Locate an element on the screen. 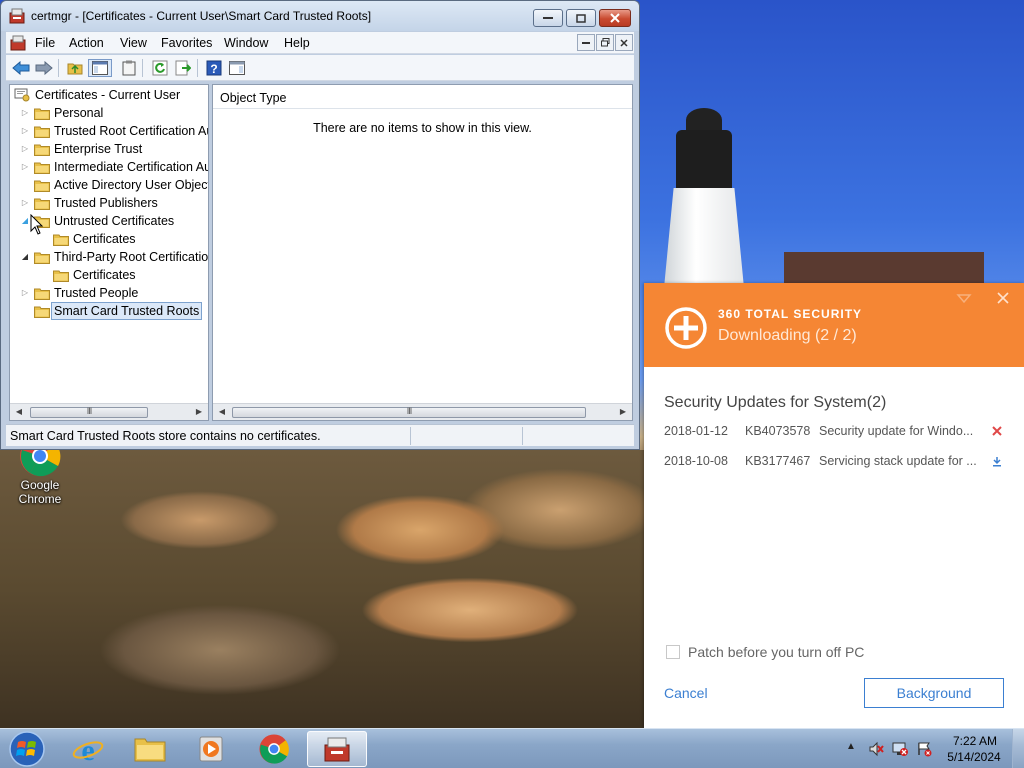 This screenshot has height=768, width=1024. menu-favorites: Favorites is located at coordinates (186, 43).